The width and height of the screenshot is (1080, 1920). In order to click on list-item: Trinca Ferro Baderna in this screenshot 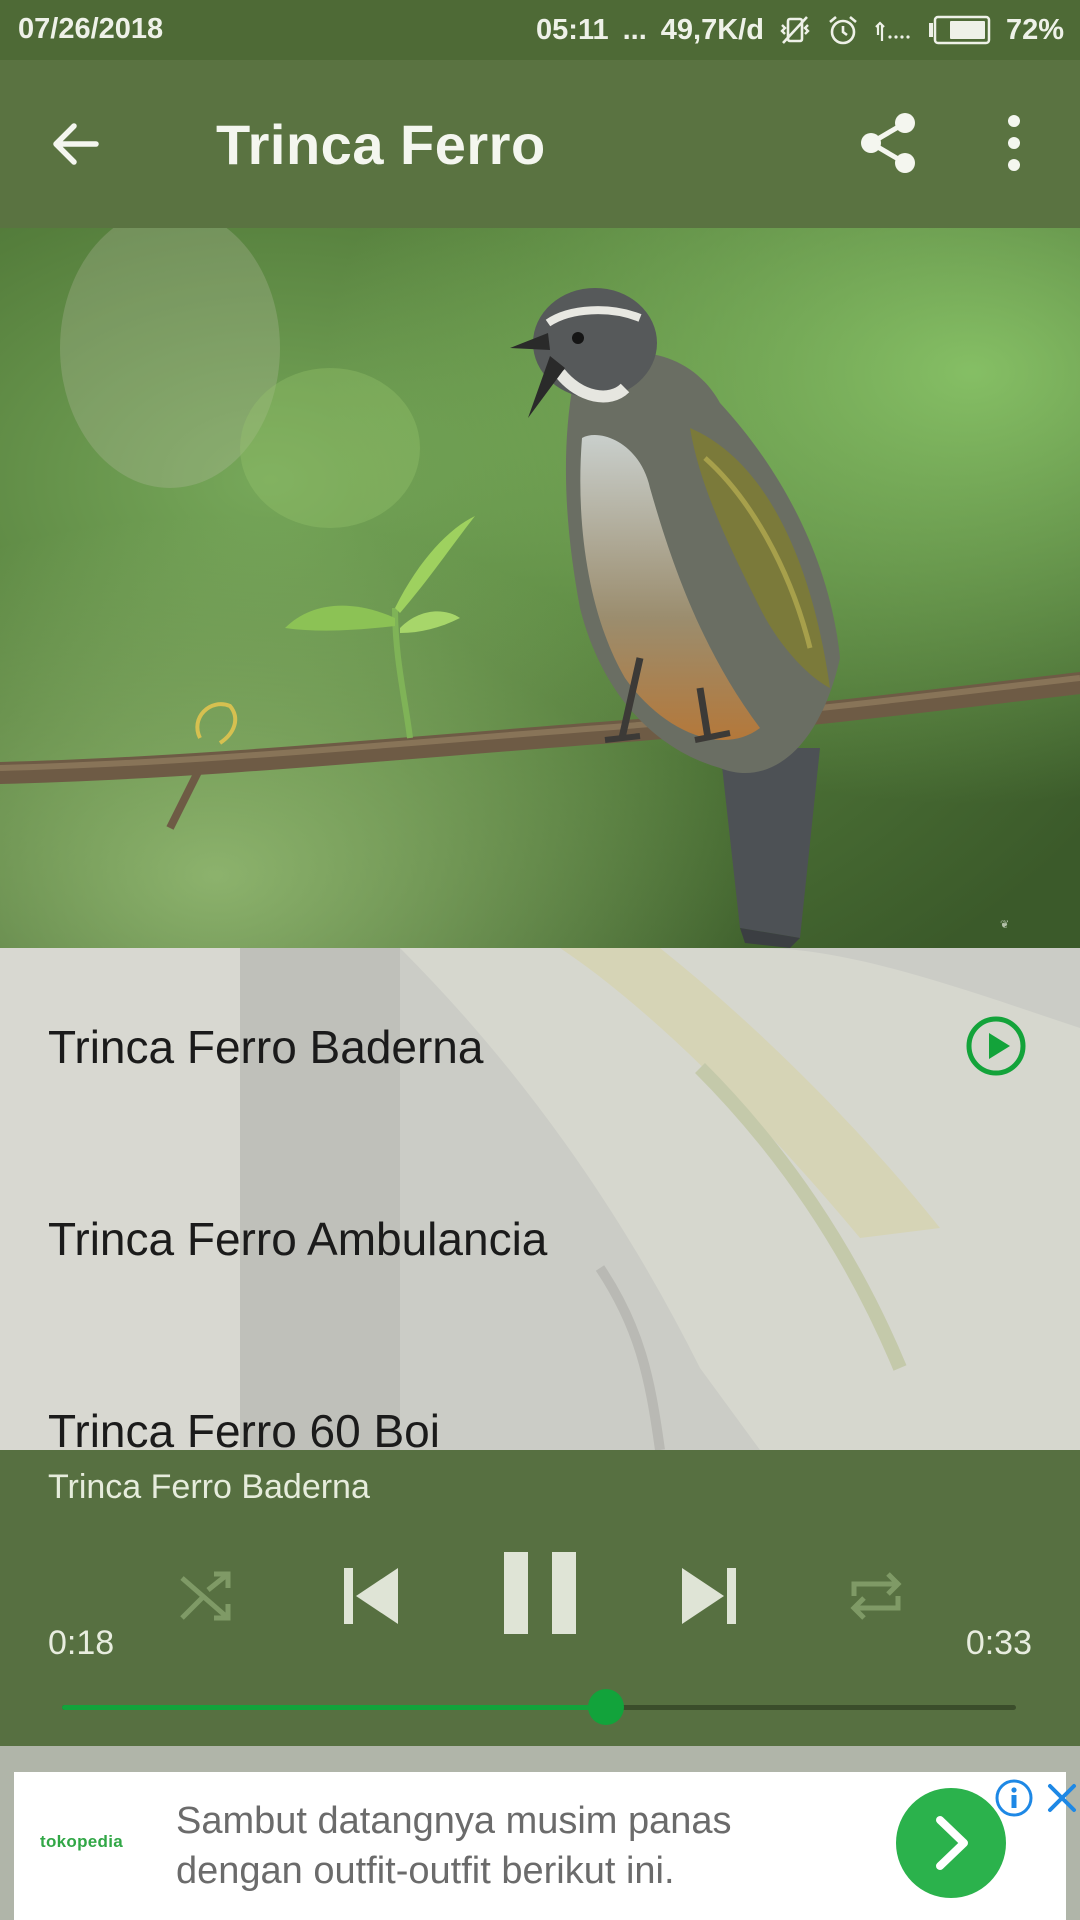, I will do `click(540, 1023)`.